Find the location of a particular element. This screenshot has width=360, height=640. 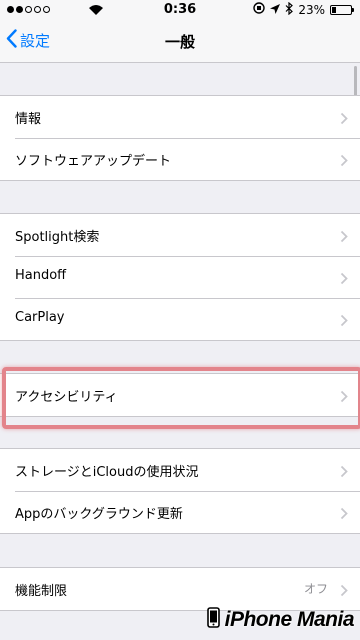

settings-row-handoff: Handoff is located at coordinates (180, 277).